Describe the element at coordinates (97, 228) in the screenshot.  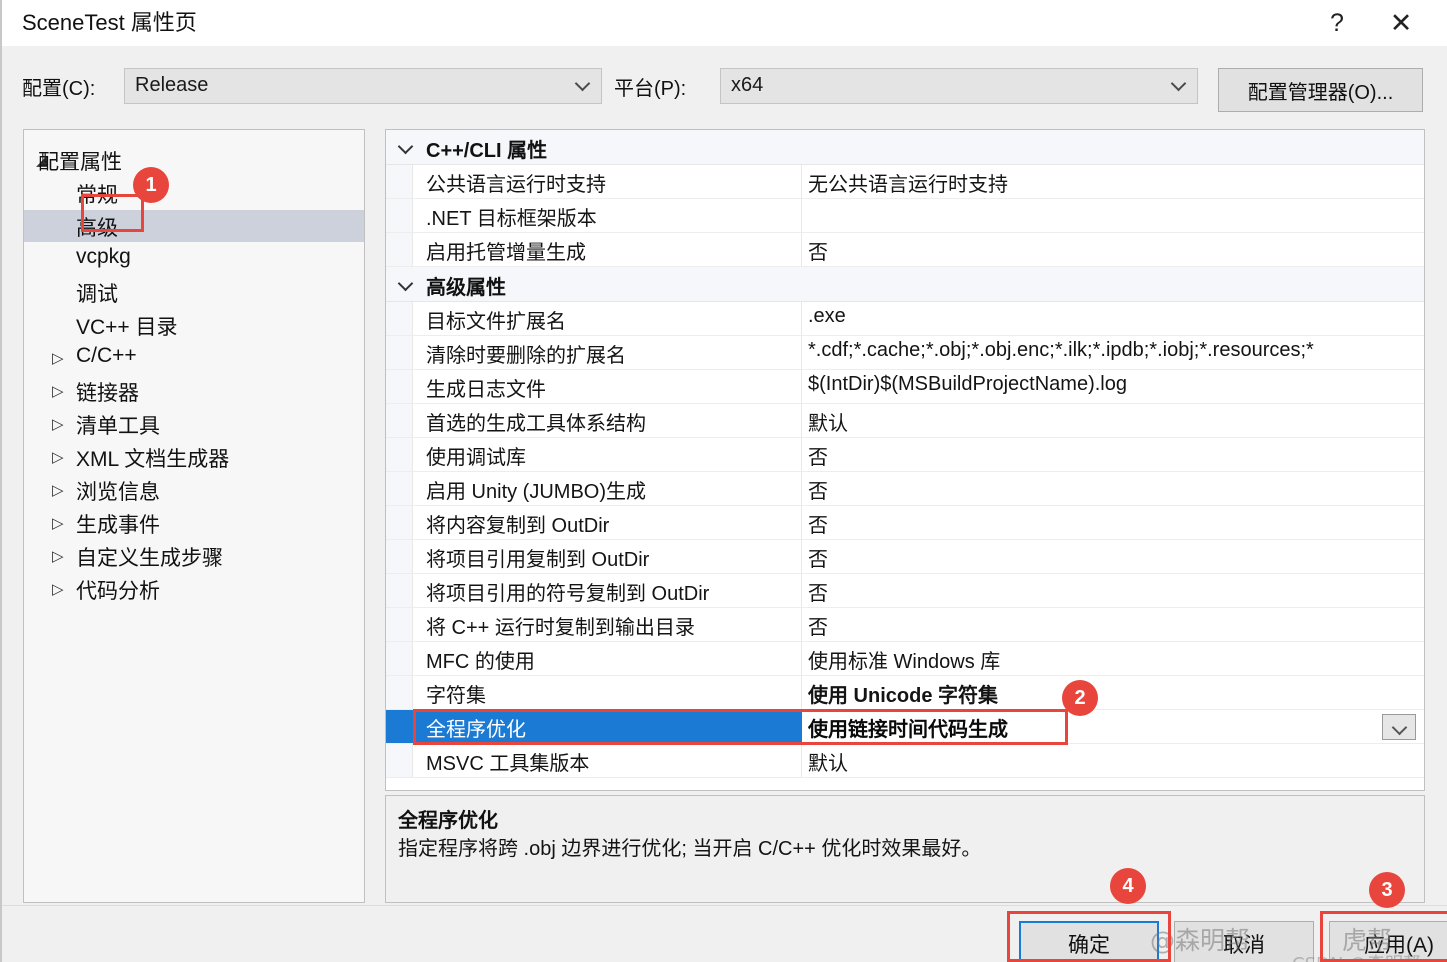
I see `tree-item-label: 高级` at that location.